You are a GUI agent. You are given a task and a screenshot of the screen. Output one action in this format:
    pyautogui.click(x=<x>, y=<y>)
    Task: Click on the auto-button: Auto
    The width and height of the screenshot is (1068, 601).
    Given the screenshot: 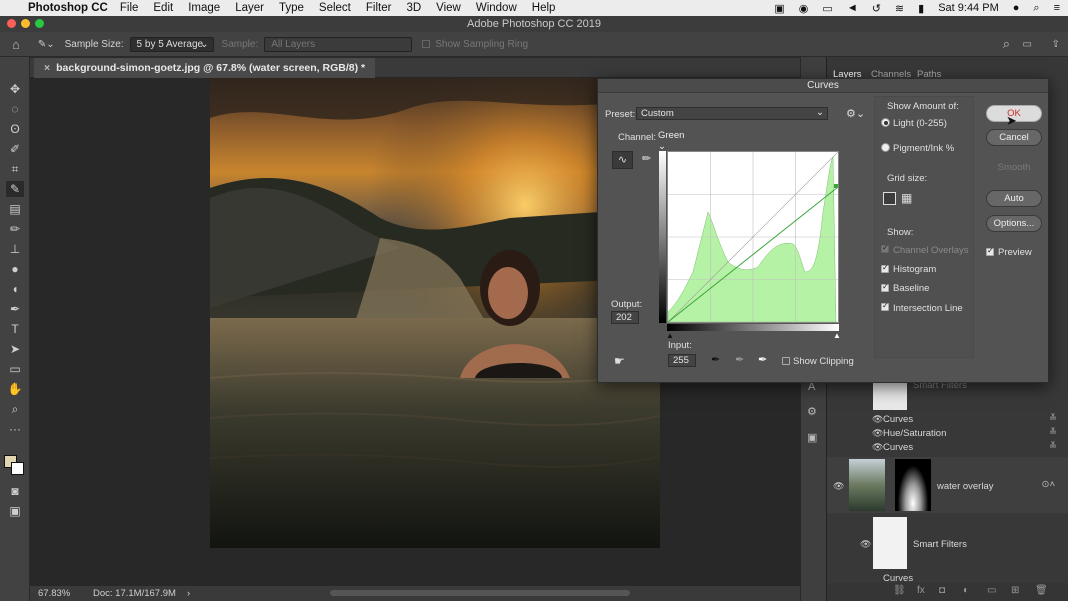 What is the action you would take?
    pyautogui.click(x=1014, y=198)
    